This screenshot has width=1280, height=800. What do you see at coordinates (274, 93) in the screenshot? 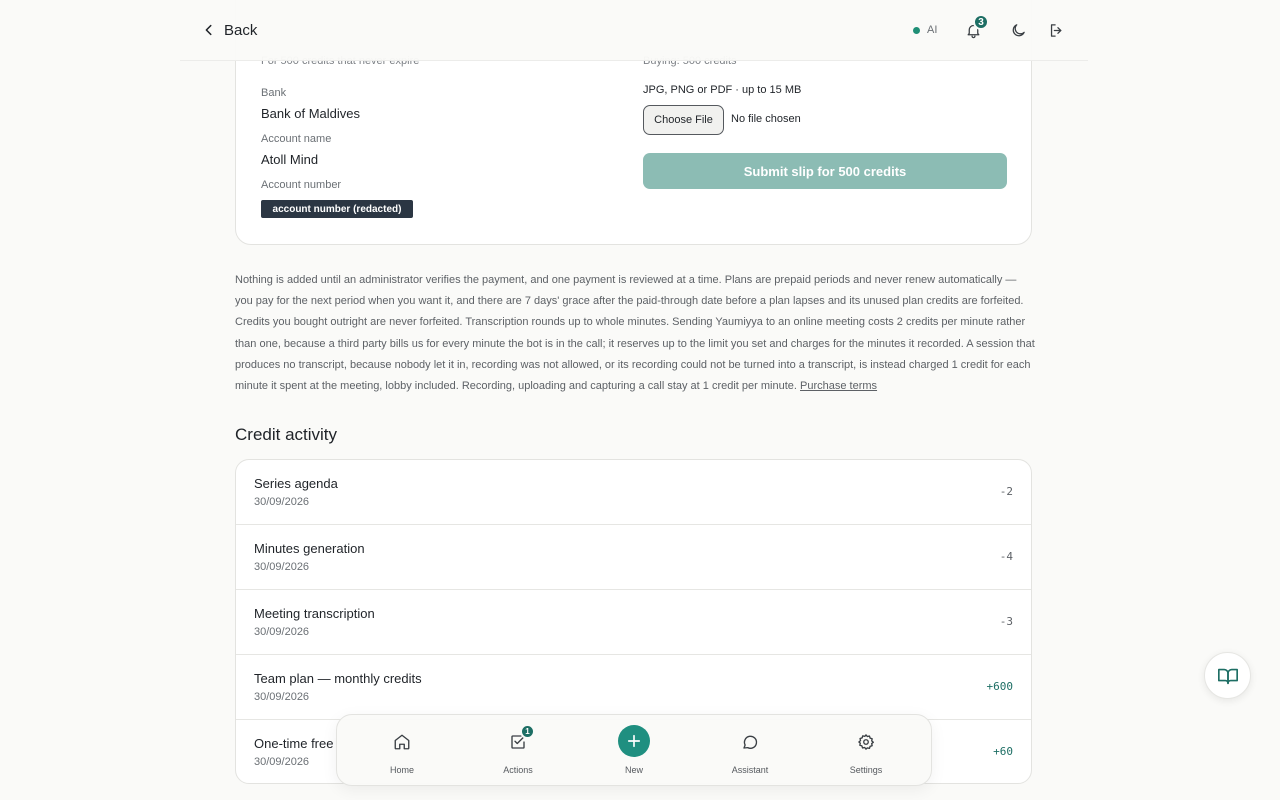
I see `bank-label: Bank` at bounding box center [274, 93].